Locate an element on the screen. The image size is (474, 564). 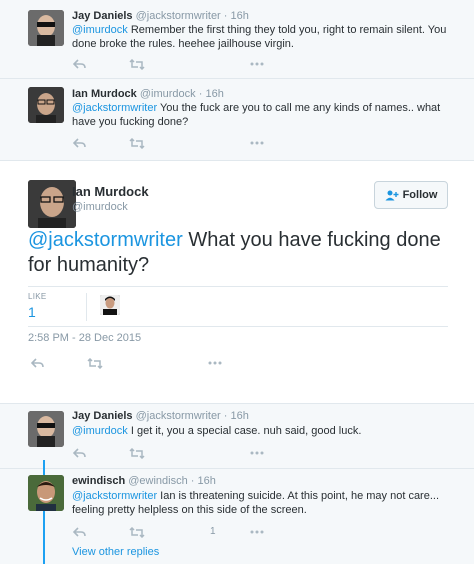
liker-avatar is located at coordinates (110, 305).